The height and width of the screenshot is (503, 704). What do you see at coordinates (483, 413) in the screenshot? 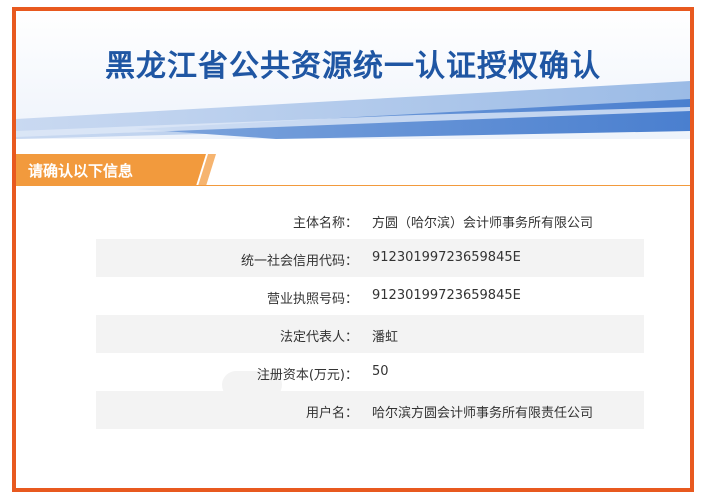
I see `field-value: 哈尔滨方圆会计师事务所有限责任公司` at bounding box center [483, 413].